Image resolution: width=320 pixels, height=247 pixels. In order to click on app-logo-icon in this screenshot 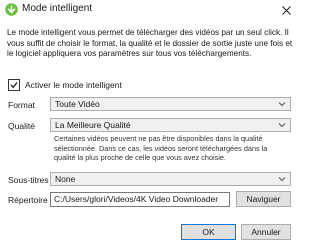, I will do `click(11, 9)`.